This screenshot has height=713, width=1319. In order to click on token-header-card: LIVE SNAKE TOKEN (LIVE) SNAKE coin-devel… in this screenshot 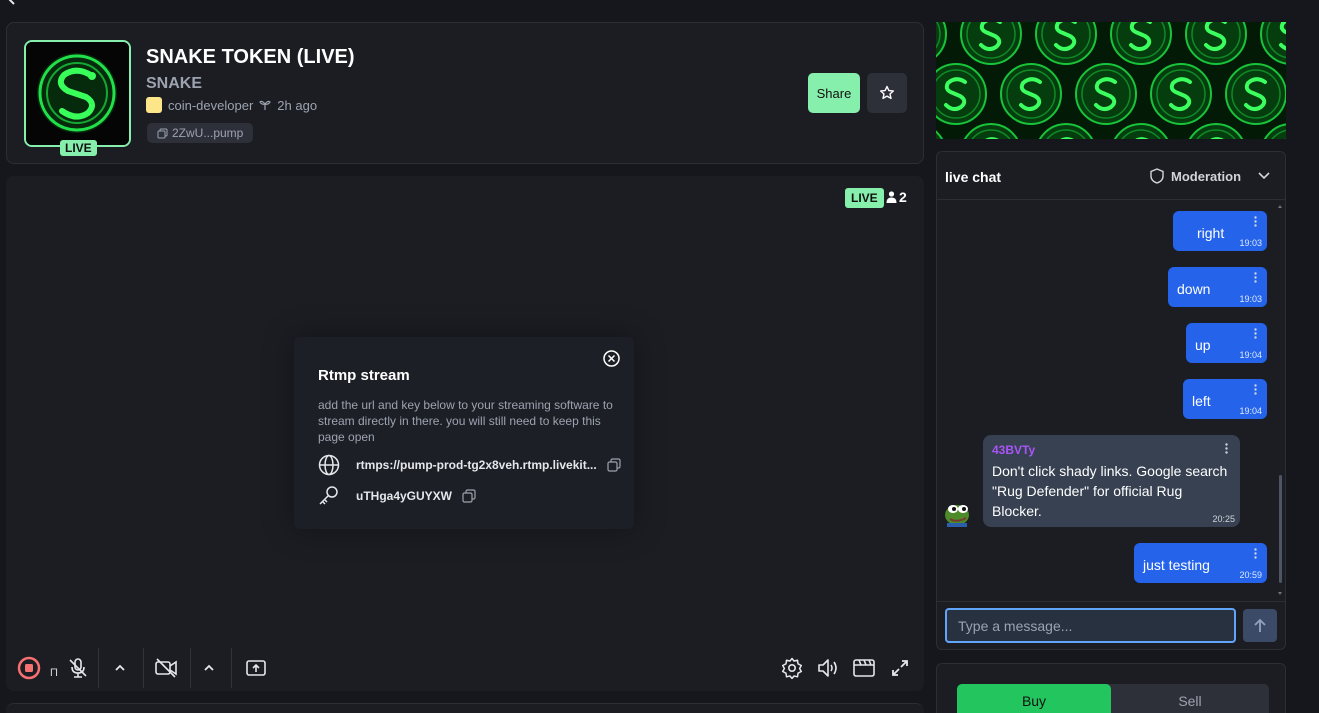, I will do `click(465, 93)`.